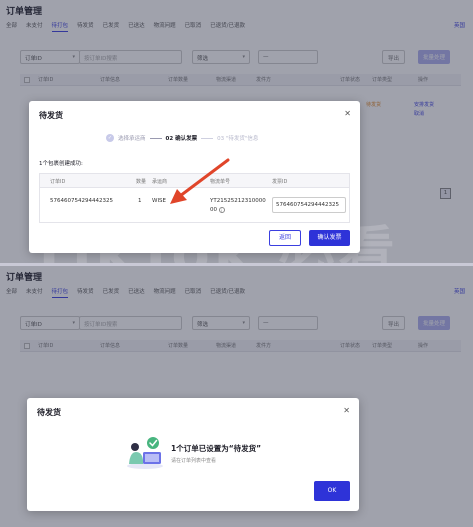  I want to click on dialog-title: 待发货, so click(49, 412).